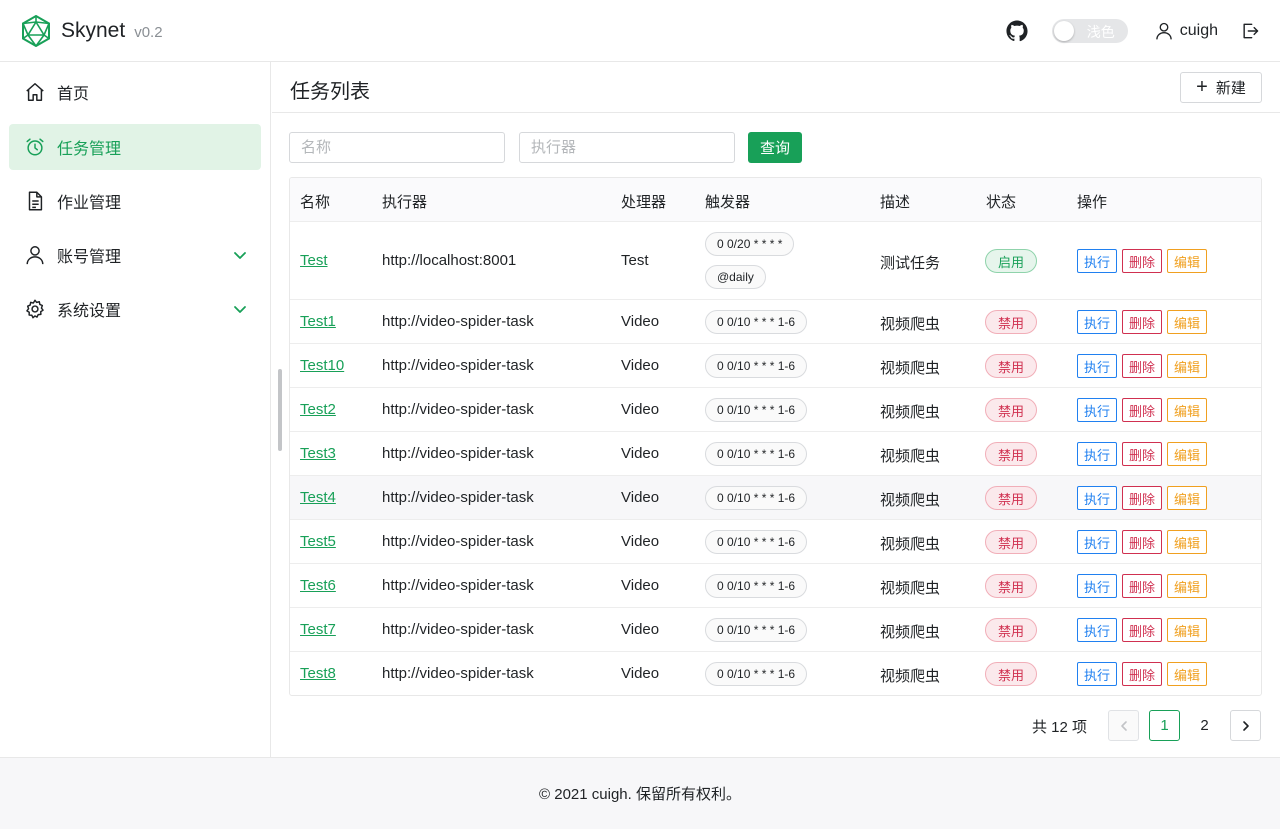  I want to click on github-icon, so click(1017, 31).